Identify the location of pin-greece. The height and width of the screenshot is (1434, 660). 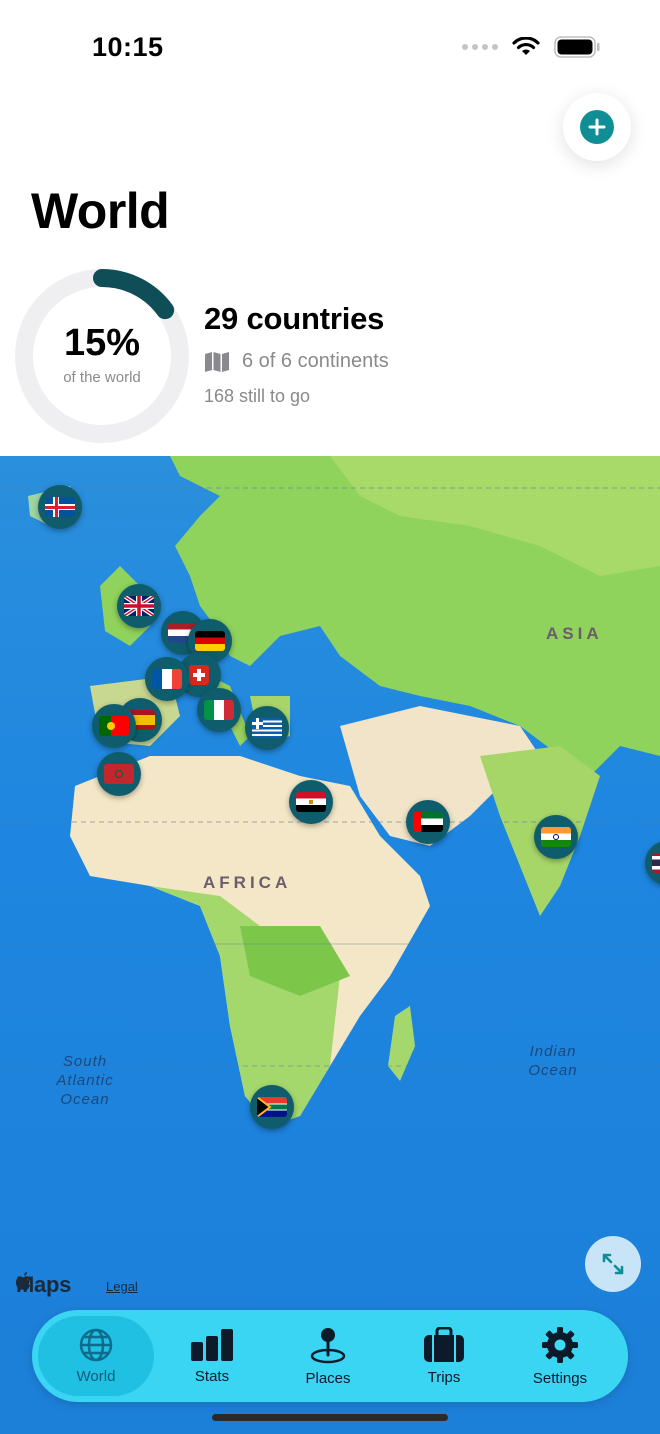
(267, 728).